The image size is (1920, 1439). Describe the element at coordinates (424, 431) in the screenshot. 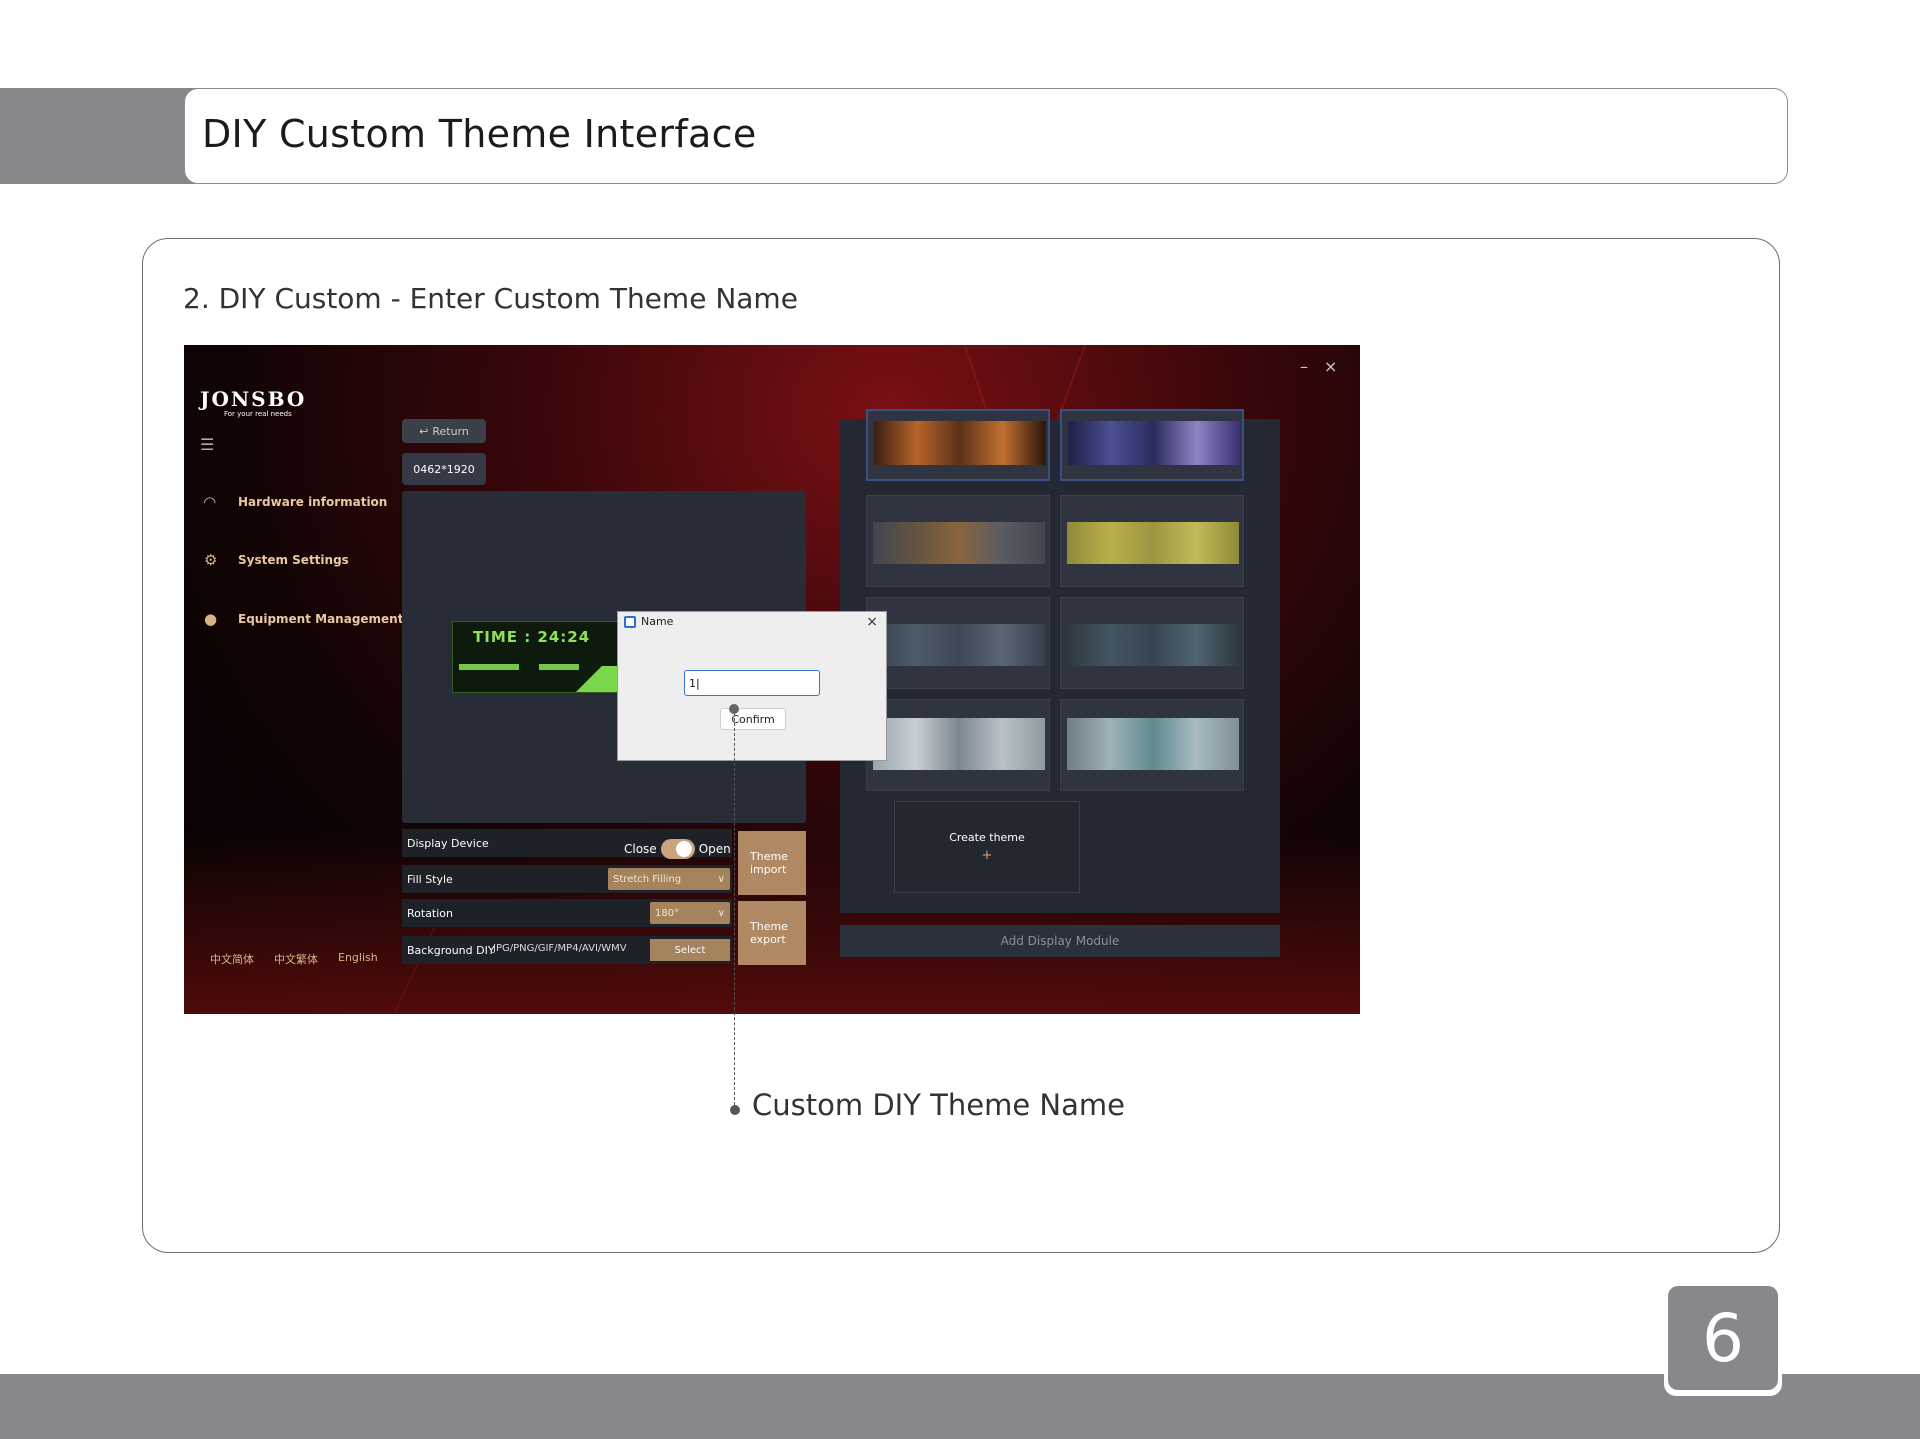

I see `return-icon: ↩` at that location.